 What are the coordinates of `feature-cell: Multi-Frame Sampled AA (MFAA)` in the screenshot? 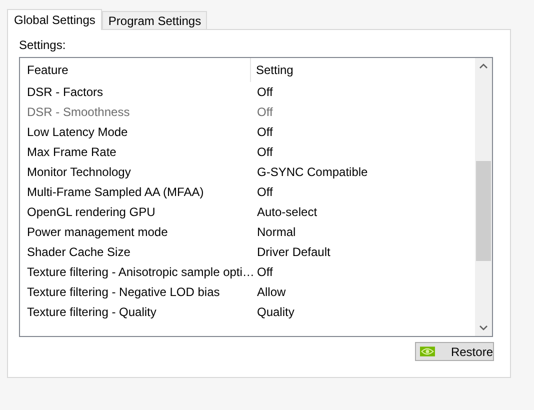 It's located at (135, 192).